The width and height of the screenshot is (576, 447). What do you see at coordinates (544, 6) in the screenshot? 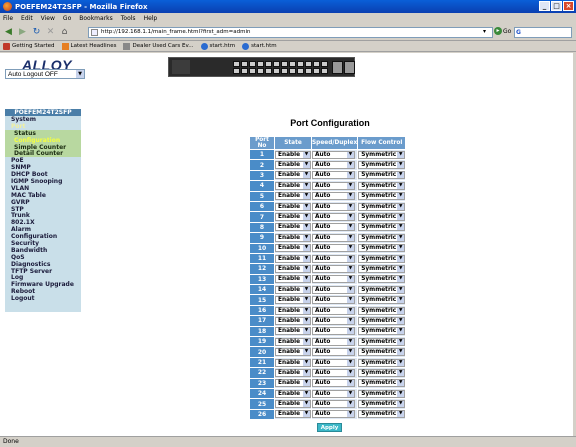
I see `minimize-button: _` at bounding box center [544, 6].